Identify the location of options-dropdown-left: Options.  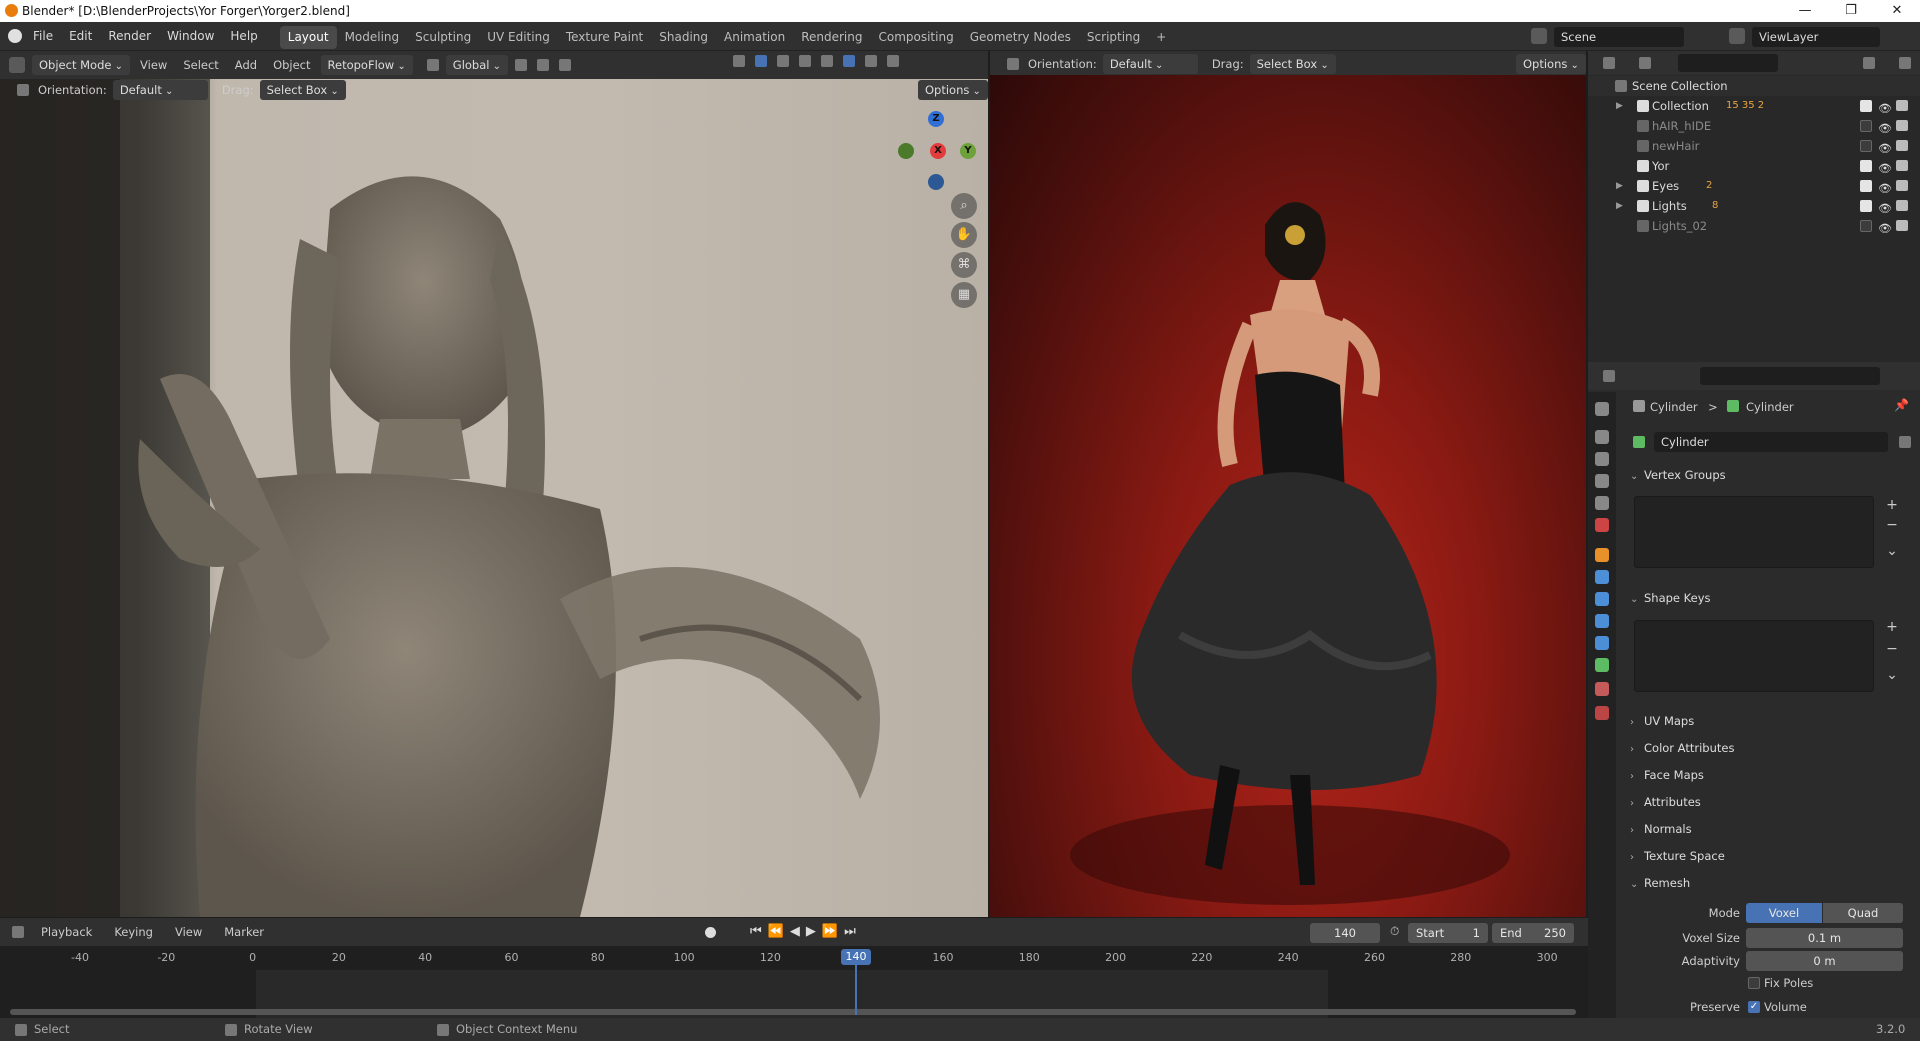
(953, 90).